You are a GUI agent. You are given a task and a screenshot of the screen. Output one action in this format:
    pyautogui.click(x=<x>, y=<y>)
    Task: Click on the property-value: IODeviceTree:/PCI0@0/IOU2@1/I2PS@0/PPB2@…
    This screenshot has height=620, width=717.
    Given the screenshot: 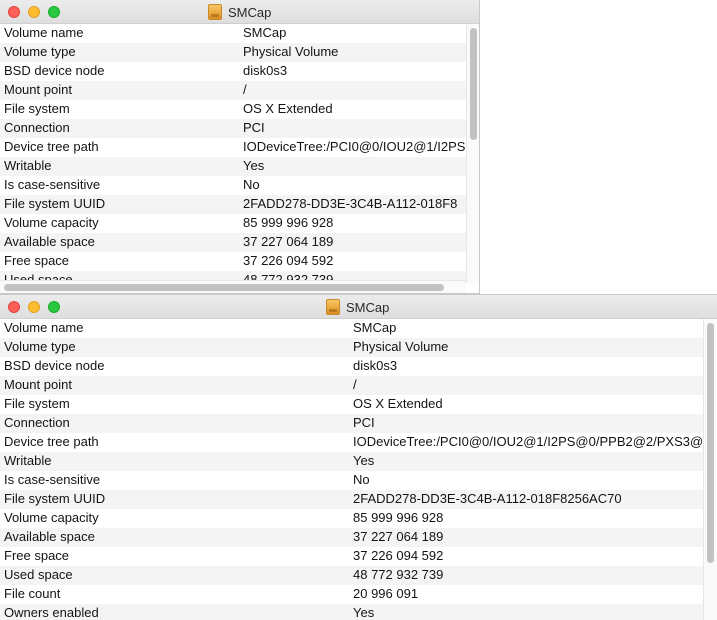 What is the action you would take?
    pyautogui.click(x=528, y=441)
    